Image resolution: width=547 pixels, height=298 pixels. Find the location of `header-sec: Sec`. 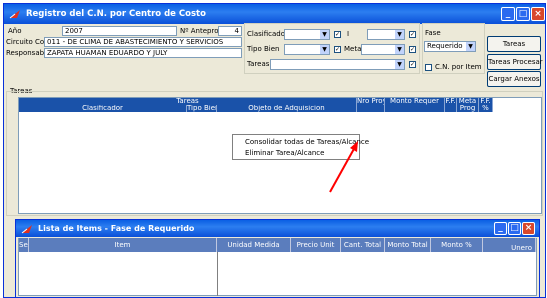

header-sec: Sec is located at coordinates (24, 245).